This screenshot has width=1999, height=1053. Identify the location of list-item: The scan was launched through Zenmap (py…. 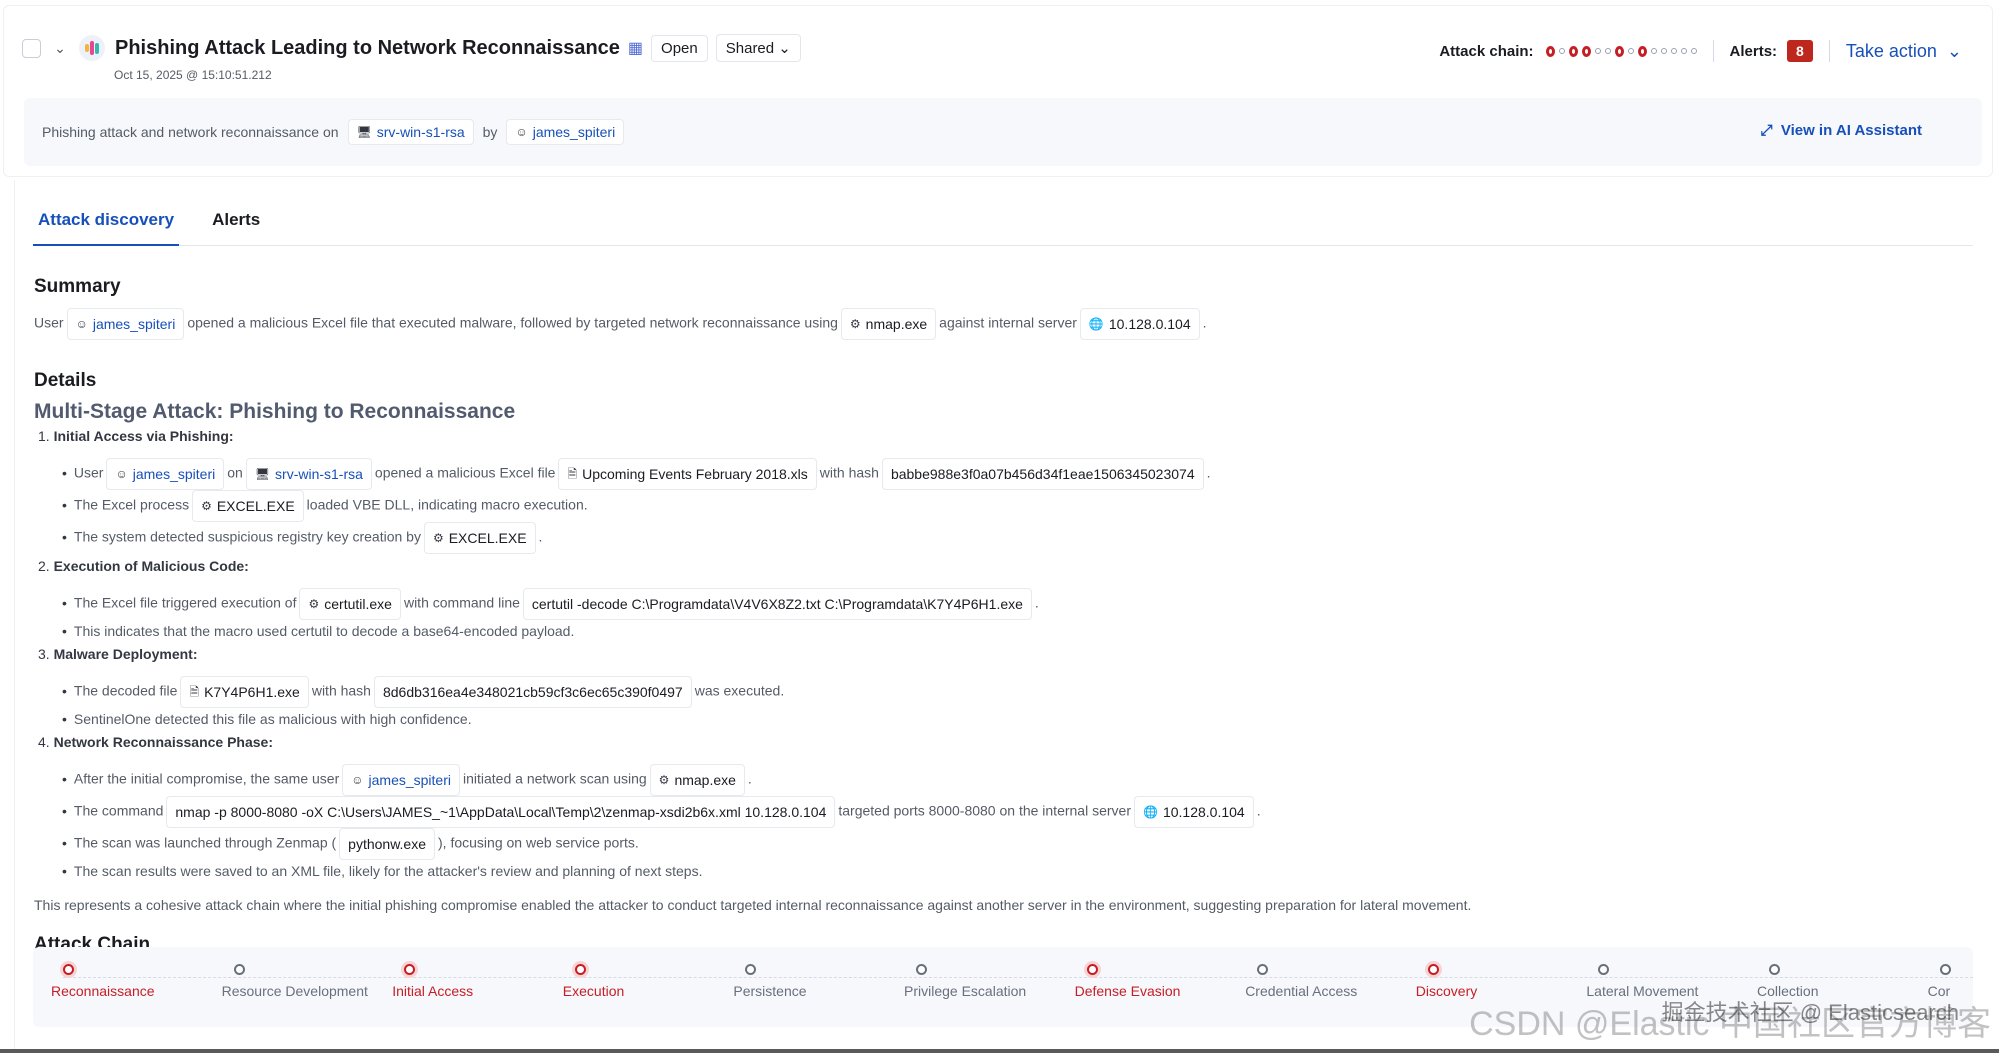
(1018, 844).